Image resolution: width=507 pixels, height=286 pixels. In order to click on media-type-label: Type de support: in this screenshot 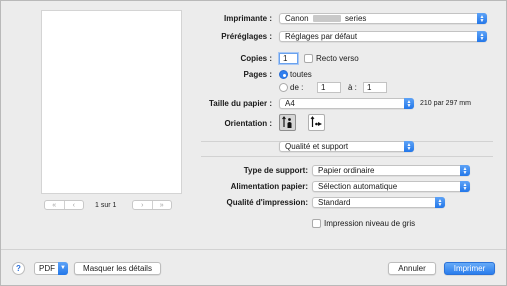, I will do `click(275, 170)`.